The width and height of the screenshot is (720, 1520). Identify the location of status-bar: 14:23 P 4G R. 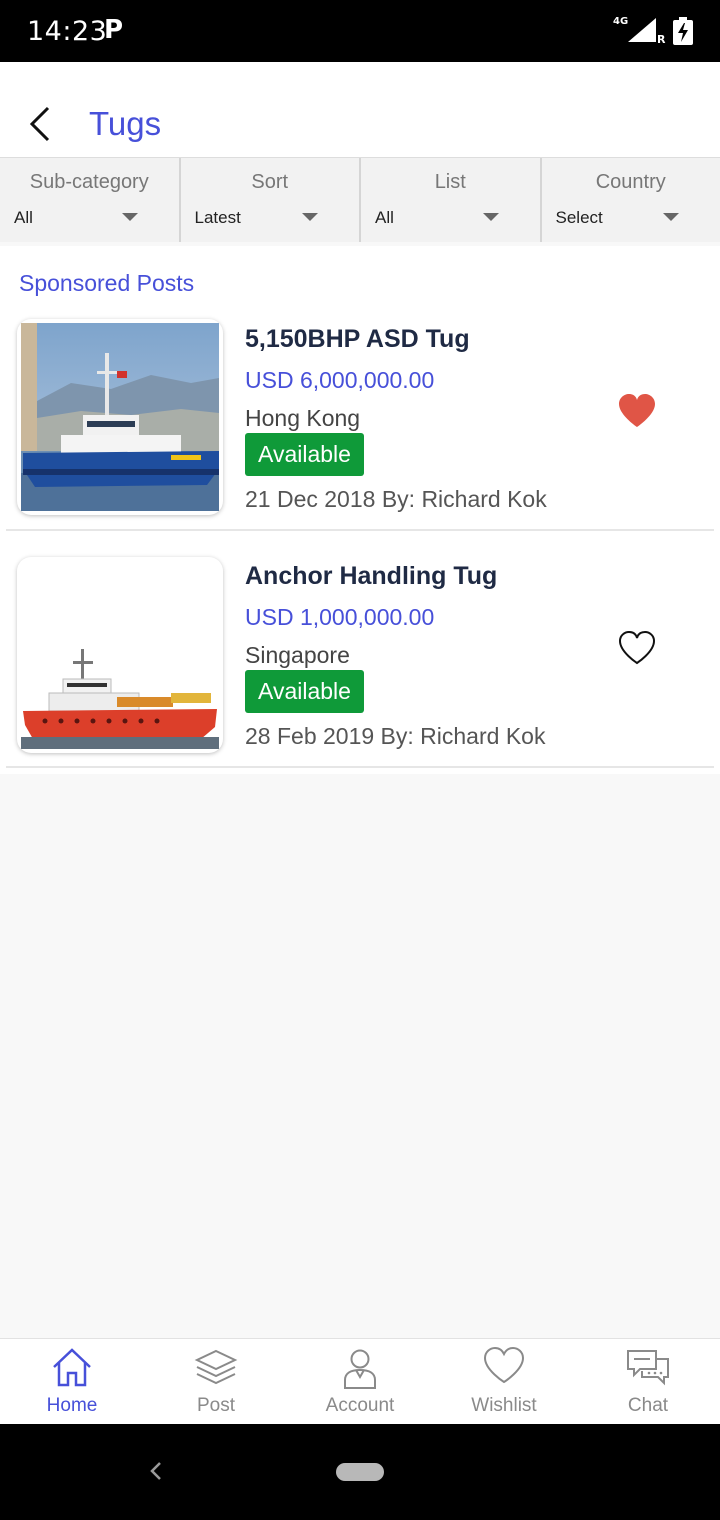
(360, 31).